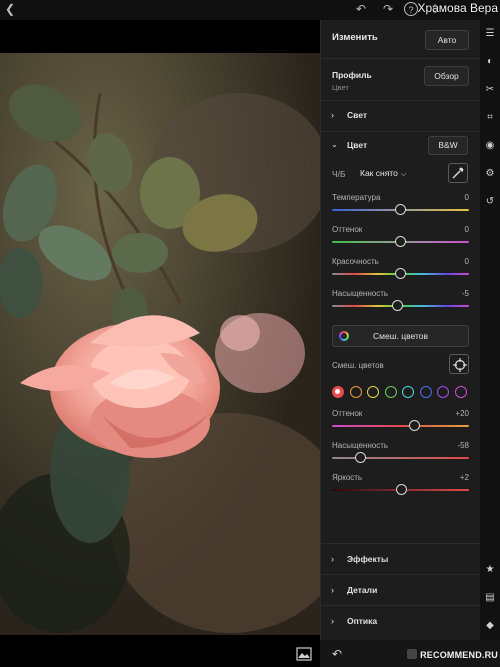 The image size is (500, 667). I want to click on section-details-label: Детали, so click(362, 590).